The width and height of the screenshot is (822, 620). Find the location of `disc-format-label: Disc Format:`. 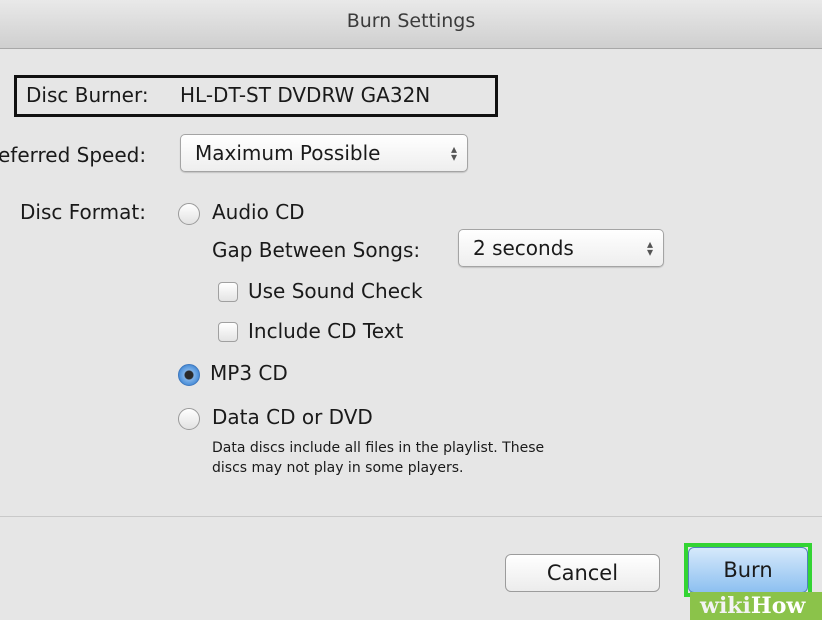

disc-format-label: Disc Format: is located at coordinates (83, 212).